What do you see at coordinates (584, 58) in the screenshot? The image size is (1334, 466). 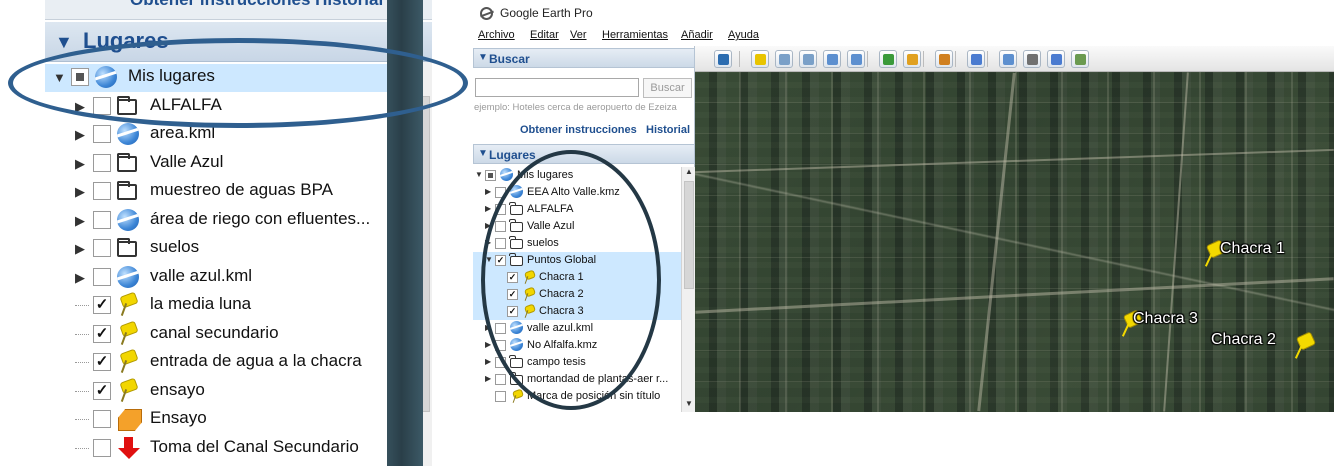 I see `search-section-header: ▼ Buscar` at bounding box center [584, 58].